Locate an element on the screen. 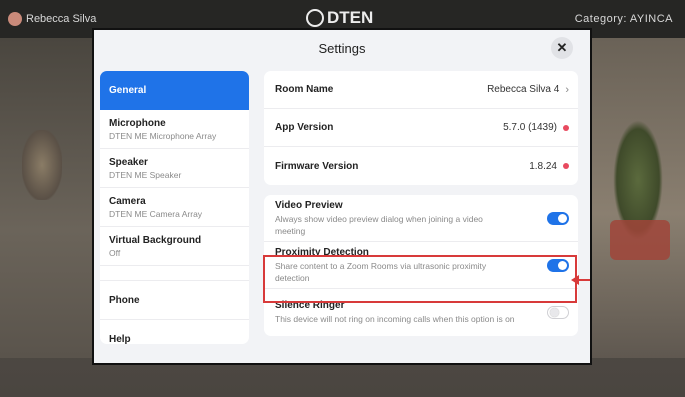 The image size is (685, 397). sidebar-divider is located at coordinates (174, 273).